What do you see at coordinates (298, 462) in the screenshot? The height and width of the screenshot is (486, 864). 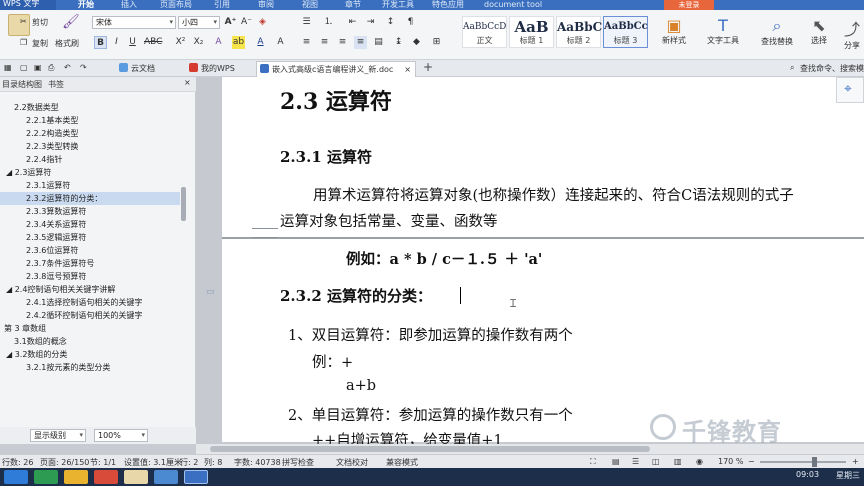 I see `spell-check-toggle: 拼写检查` at bounding box center [298, 462].